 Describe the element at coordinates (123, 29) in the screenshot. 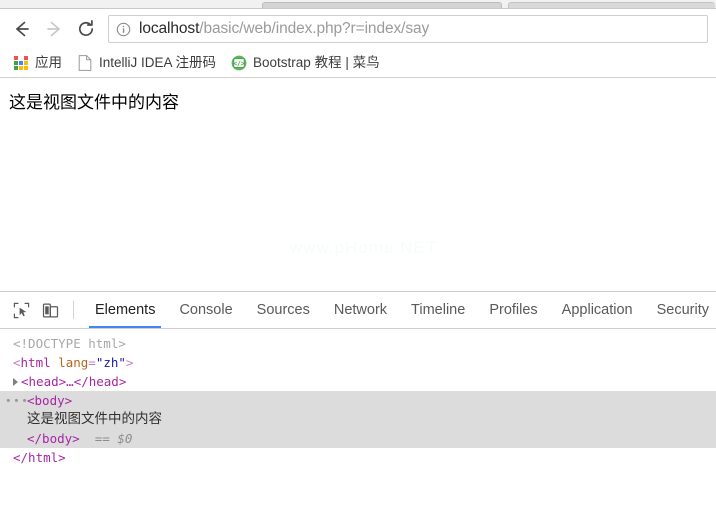

I see `page-info-icon` at that location.